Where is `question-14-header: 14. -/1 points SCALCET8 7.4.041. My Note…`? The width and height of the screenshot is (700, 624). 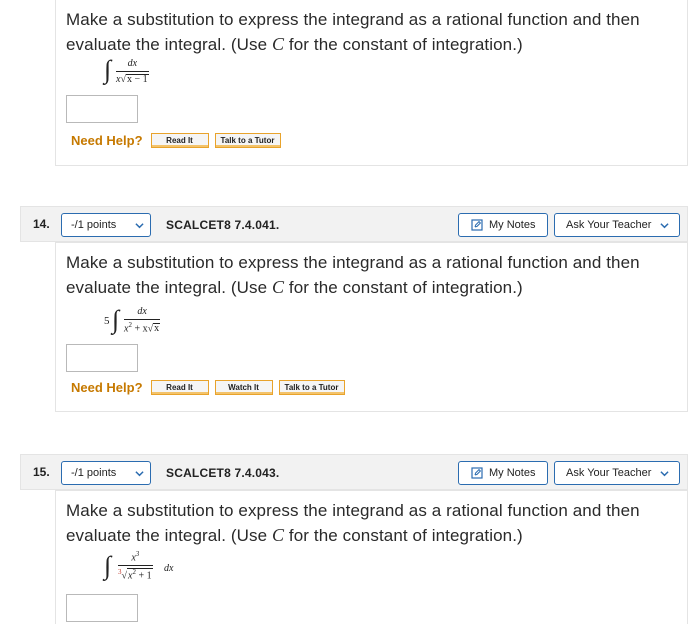 question-14-header: 14. -/1 points SCALCET8 7.4.041. My Note… is located at coordinates (354, 224).